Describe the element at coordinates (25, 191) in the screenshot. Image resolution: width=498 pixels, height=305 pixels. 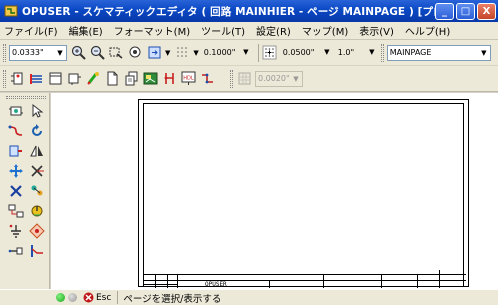
I see `tool-palette` at that location.